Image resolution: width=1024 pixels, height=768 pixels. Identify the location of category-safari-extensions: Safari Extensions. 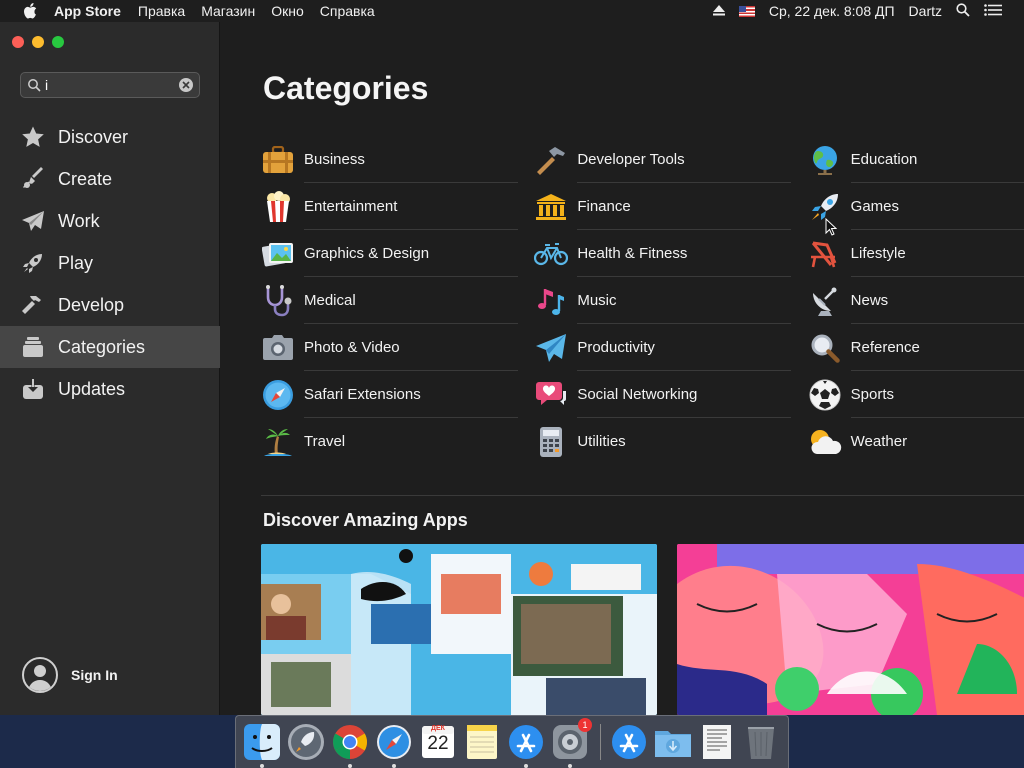
(397, 394).